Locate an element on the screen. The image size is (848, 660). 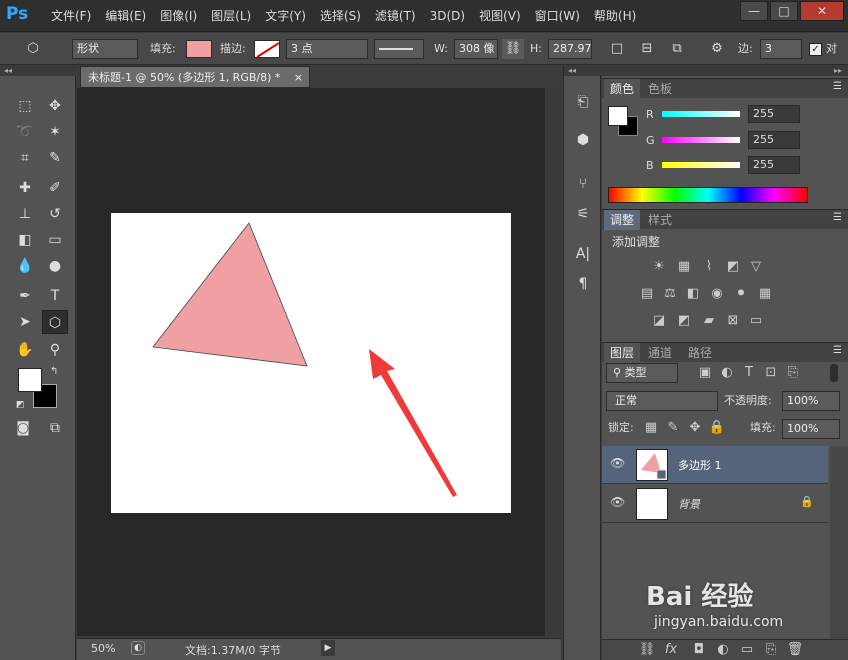
menu-select: 选择(S) is located at coordinates (340, 16).